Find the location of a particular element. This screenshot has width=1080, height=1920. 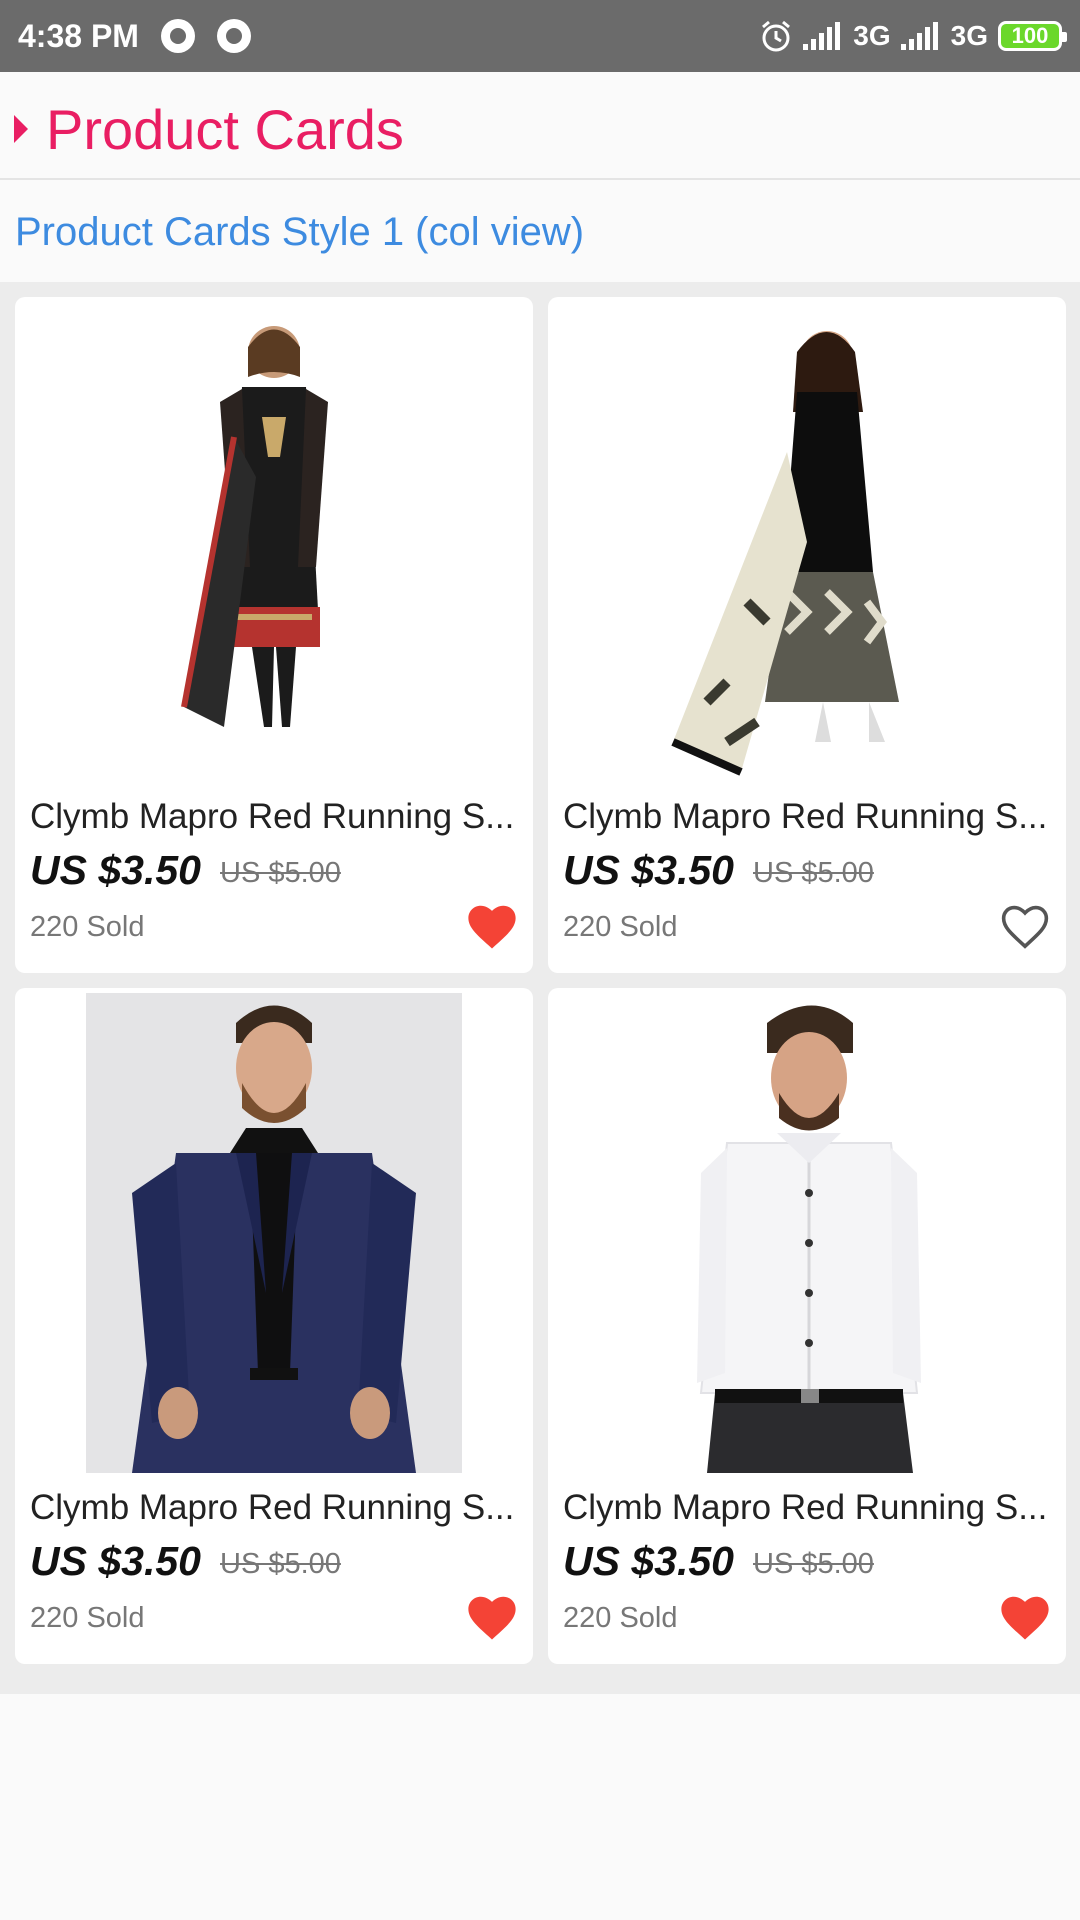

section-title: Product Cards is located at coordinates (225, 129).